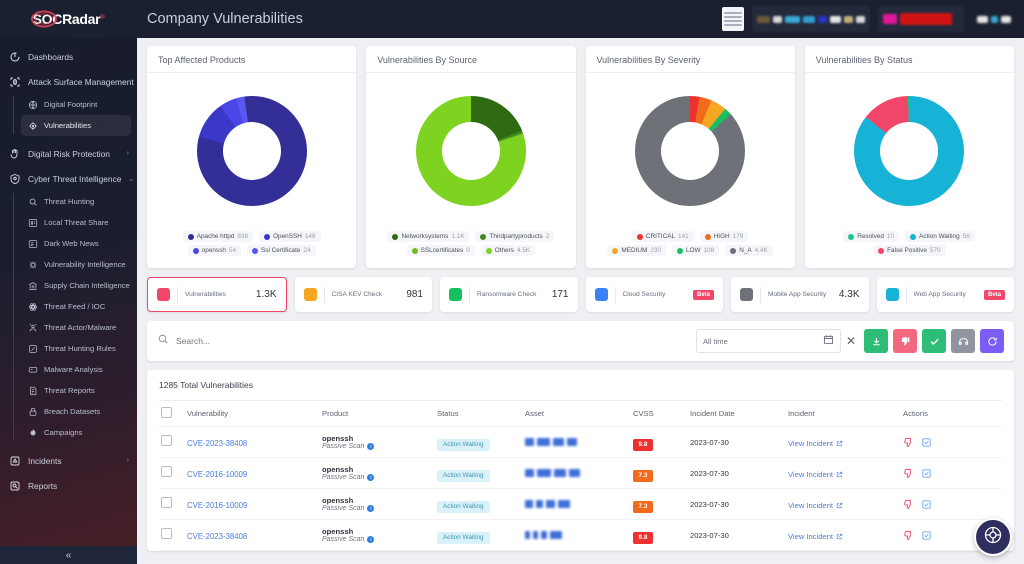 The width and height of the screenshot is (1024, 564). I want to click on sidebar-item-dark-web-news: Dark Web News, so click(76, 243).